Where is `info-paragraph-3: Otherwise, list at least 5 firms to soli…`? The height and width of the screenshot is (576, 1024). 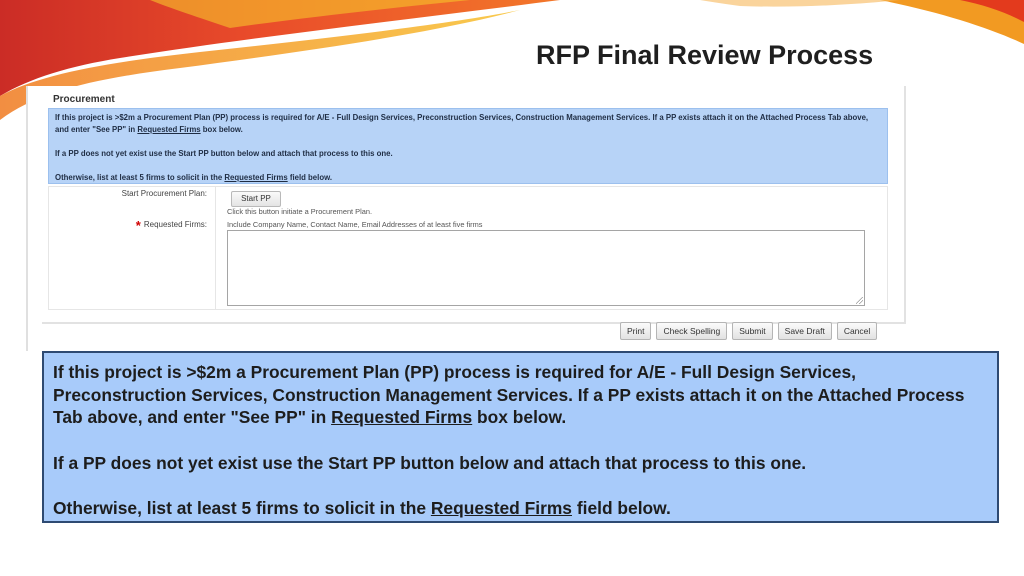
info-paragraph-3: Otherwise, list at least 5 firms to soli… is located at coordinates (194, 177).